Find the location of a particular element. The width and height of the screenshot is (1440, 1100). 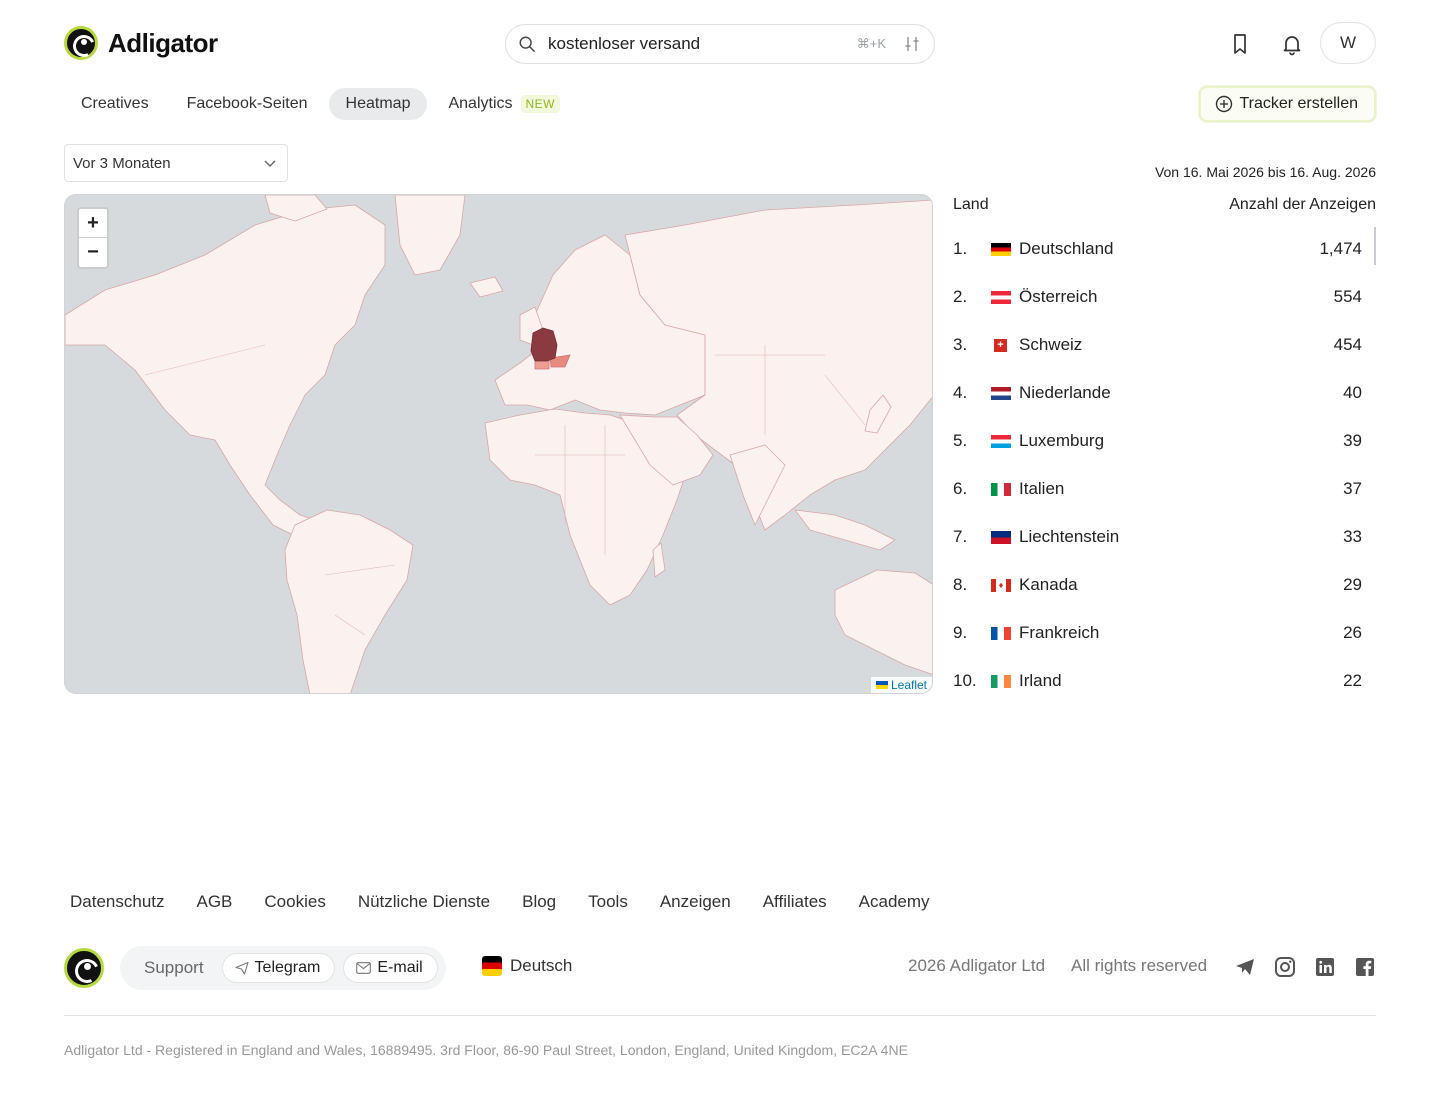

ad-count: 26 is located at coordinates (1352, 632).